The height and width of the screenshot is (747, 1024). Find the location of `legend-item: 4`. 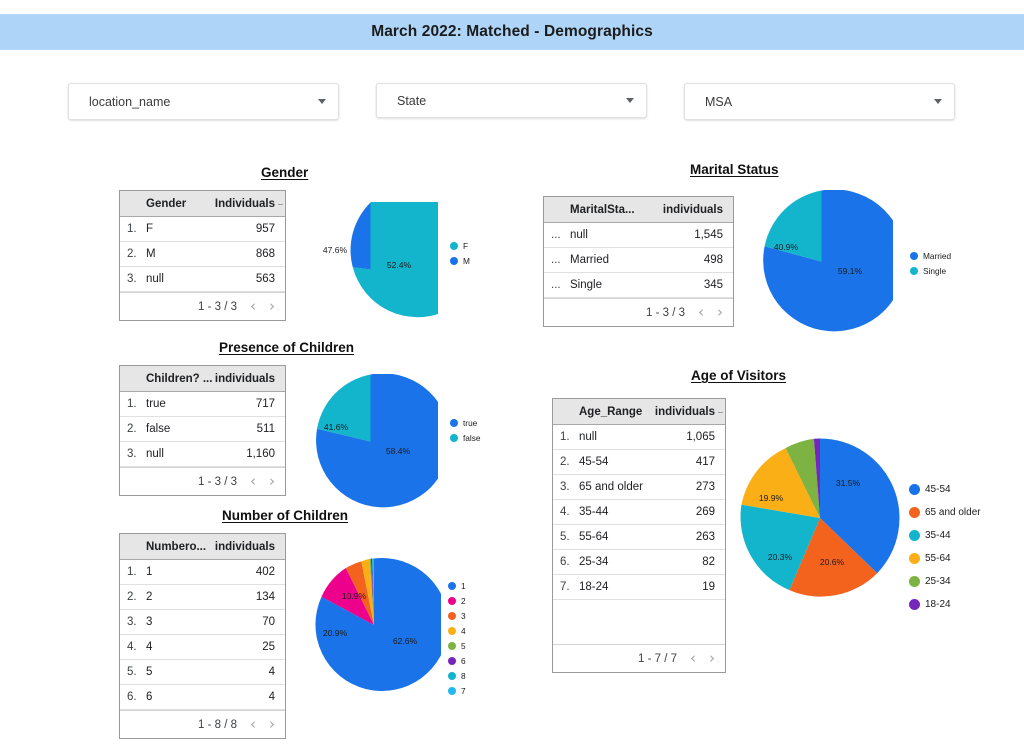

legend-item: 4 is located at coordinates (457, 630).